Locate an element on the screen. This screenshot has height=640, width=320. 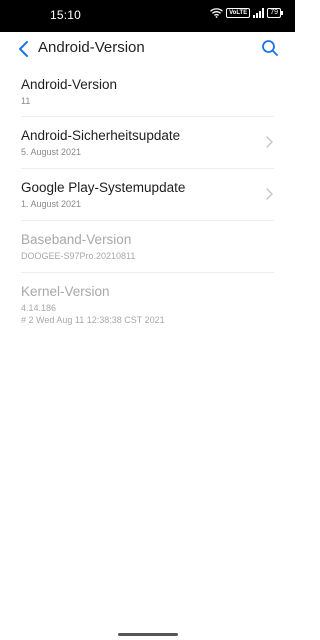
status-bar: 15:10 VoLTE 79 is located at coordinates (147, 16).